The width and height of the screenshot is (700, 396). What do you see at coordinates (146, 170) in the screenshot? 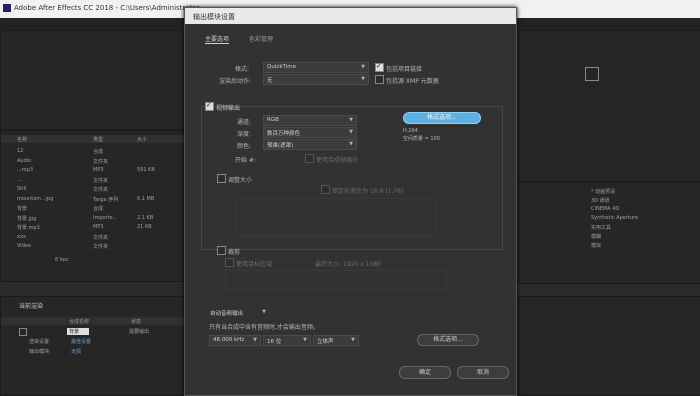
I see `project-row-size: 591 KB` at bounding box center [146, 170].